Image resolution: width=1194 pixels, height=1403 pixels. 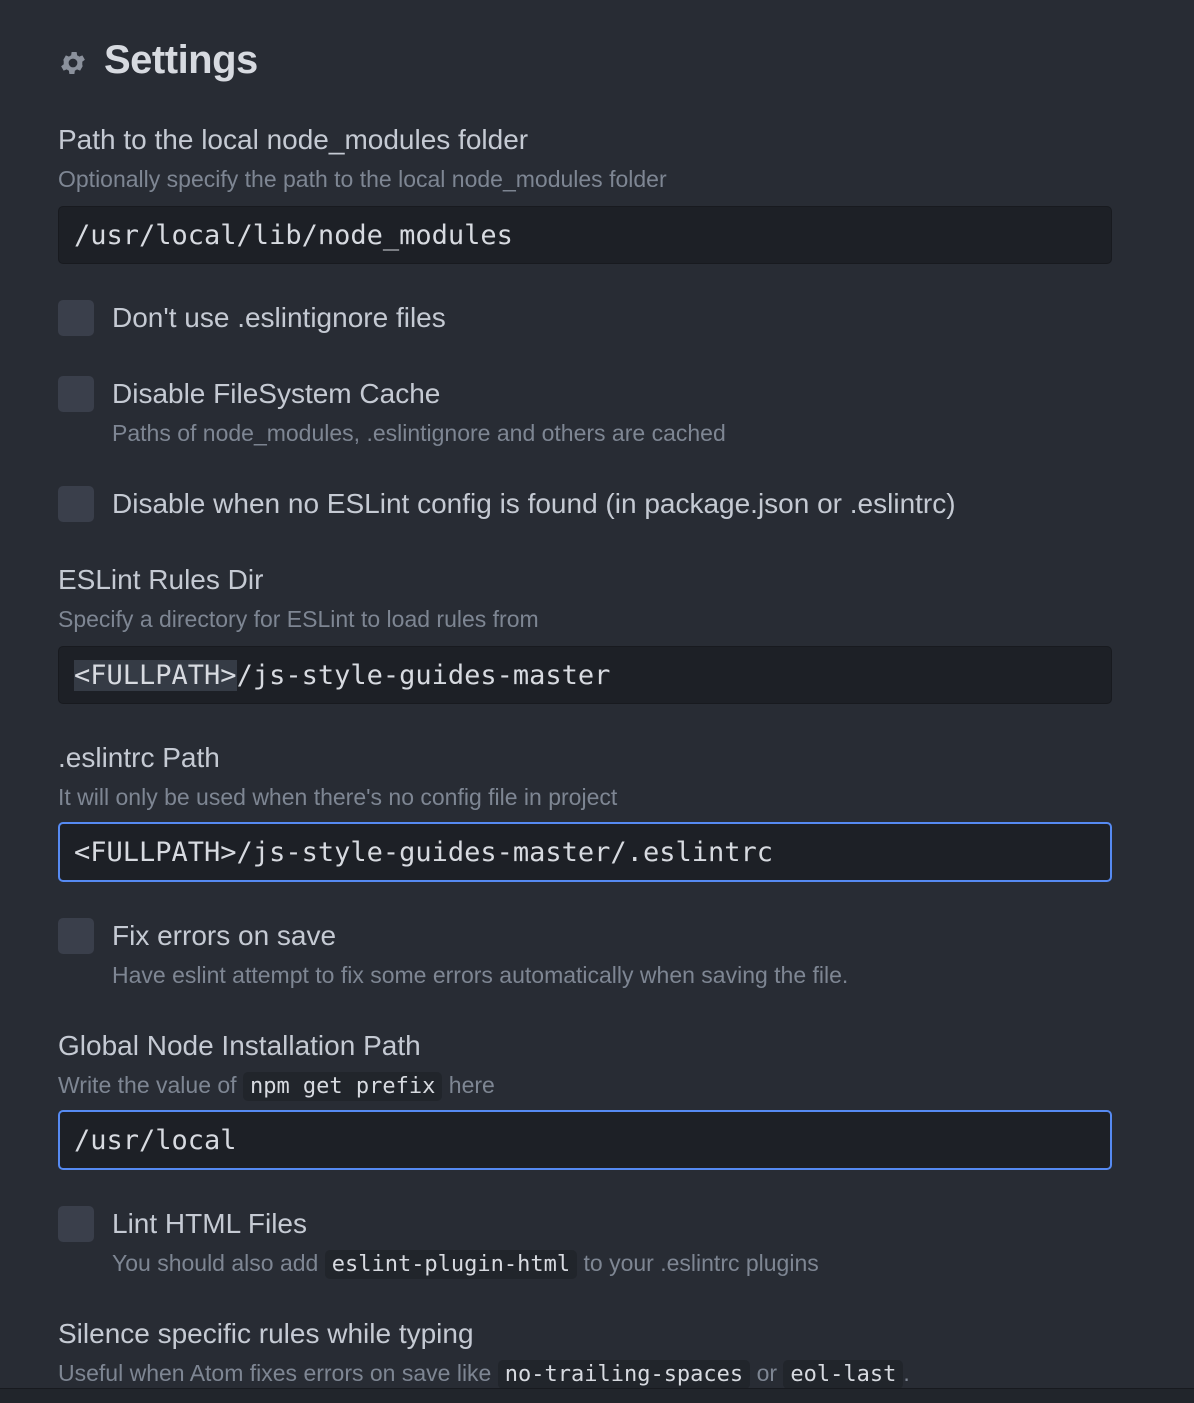 I want to click on no-trailing-spaces-code: no-trailing-spaces, so click(x=624, y=1374).